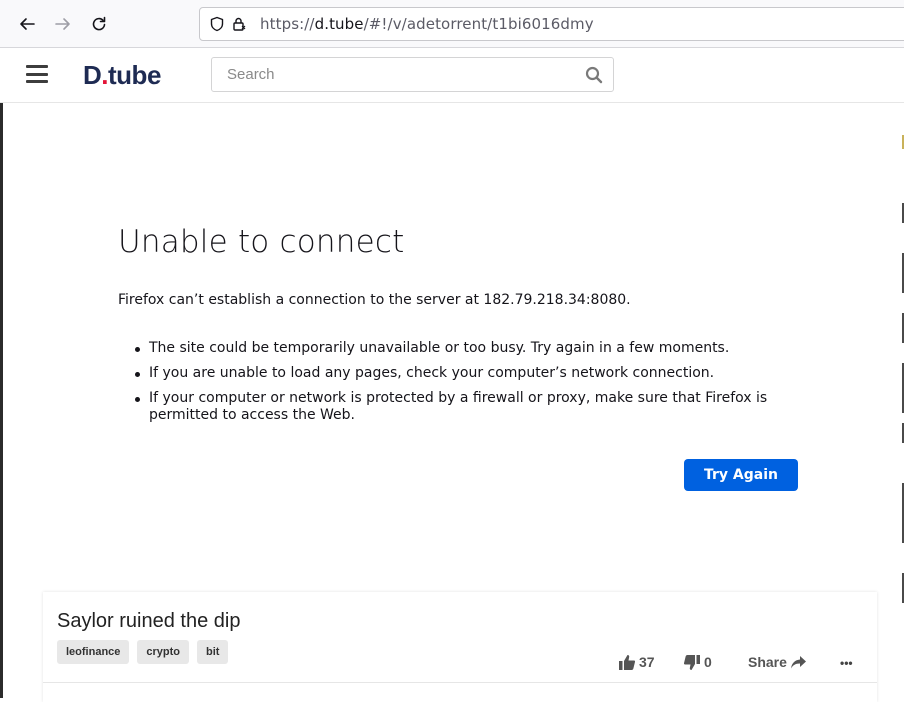  Describe the element at coordinates (1, 373) in the screenshot. I see `window-edge` at that location.